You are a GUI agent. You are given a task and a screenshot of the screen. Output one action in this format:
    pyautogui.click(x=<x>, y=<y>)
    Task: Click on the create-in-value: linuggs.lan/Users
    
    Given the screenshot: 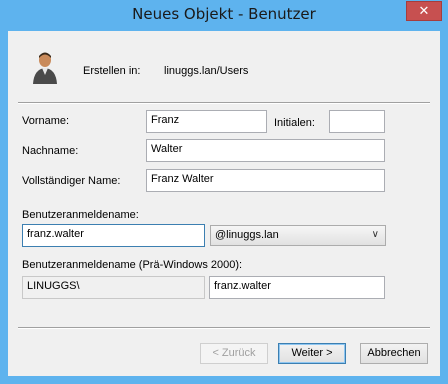 What is the action you would take?
    pyautogui.click(x=206, y=71)
    